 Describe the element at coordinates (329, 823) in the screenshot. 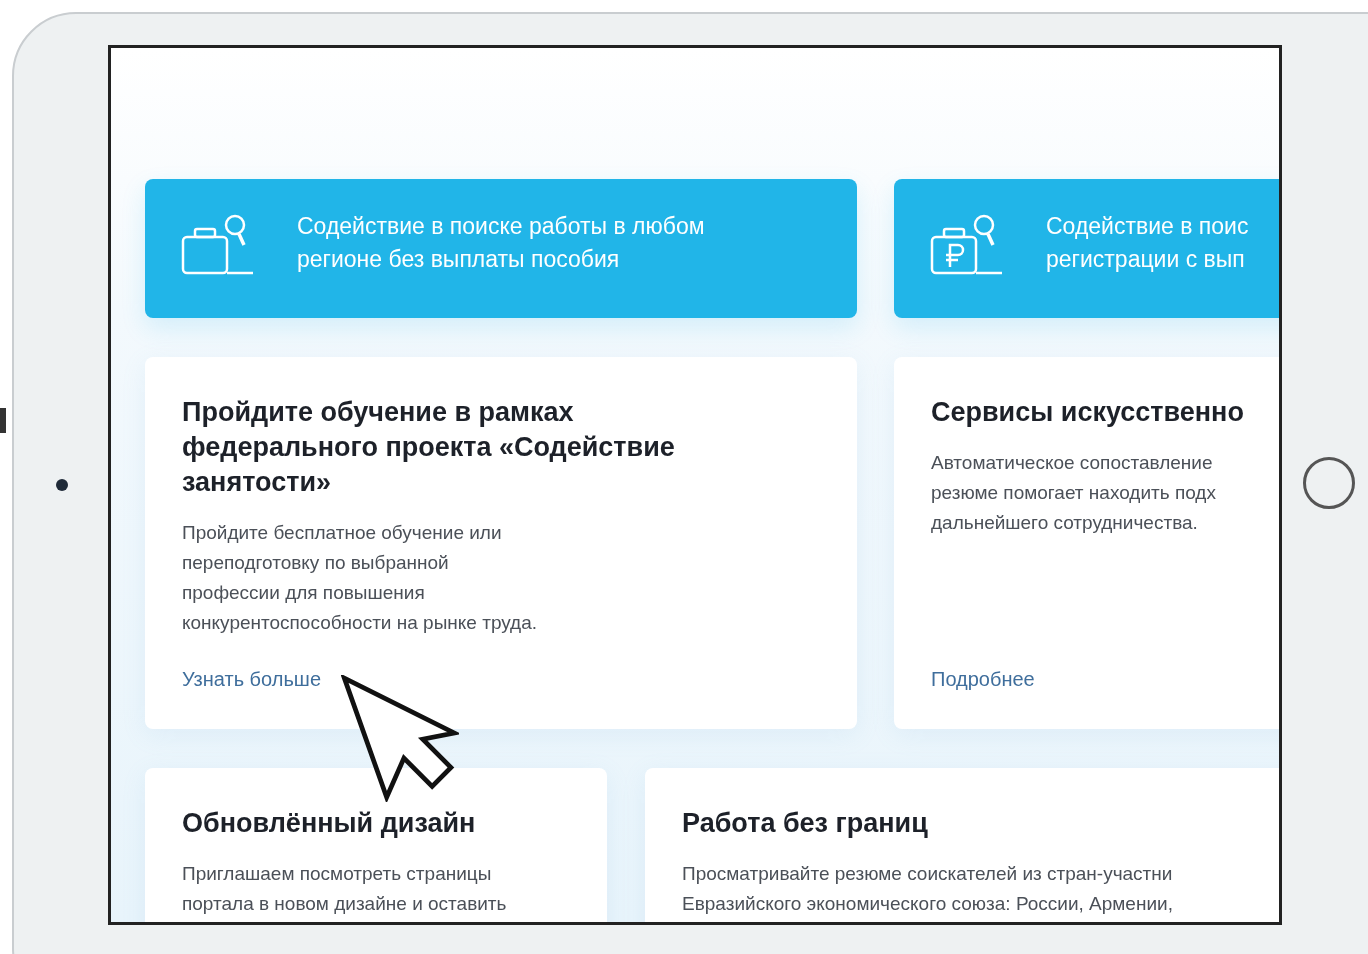

I see `card-title: Обновлённый дизайн` at that location.